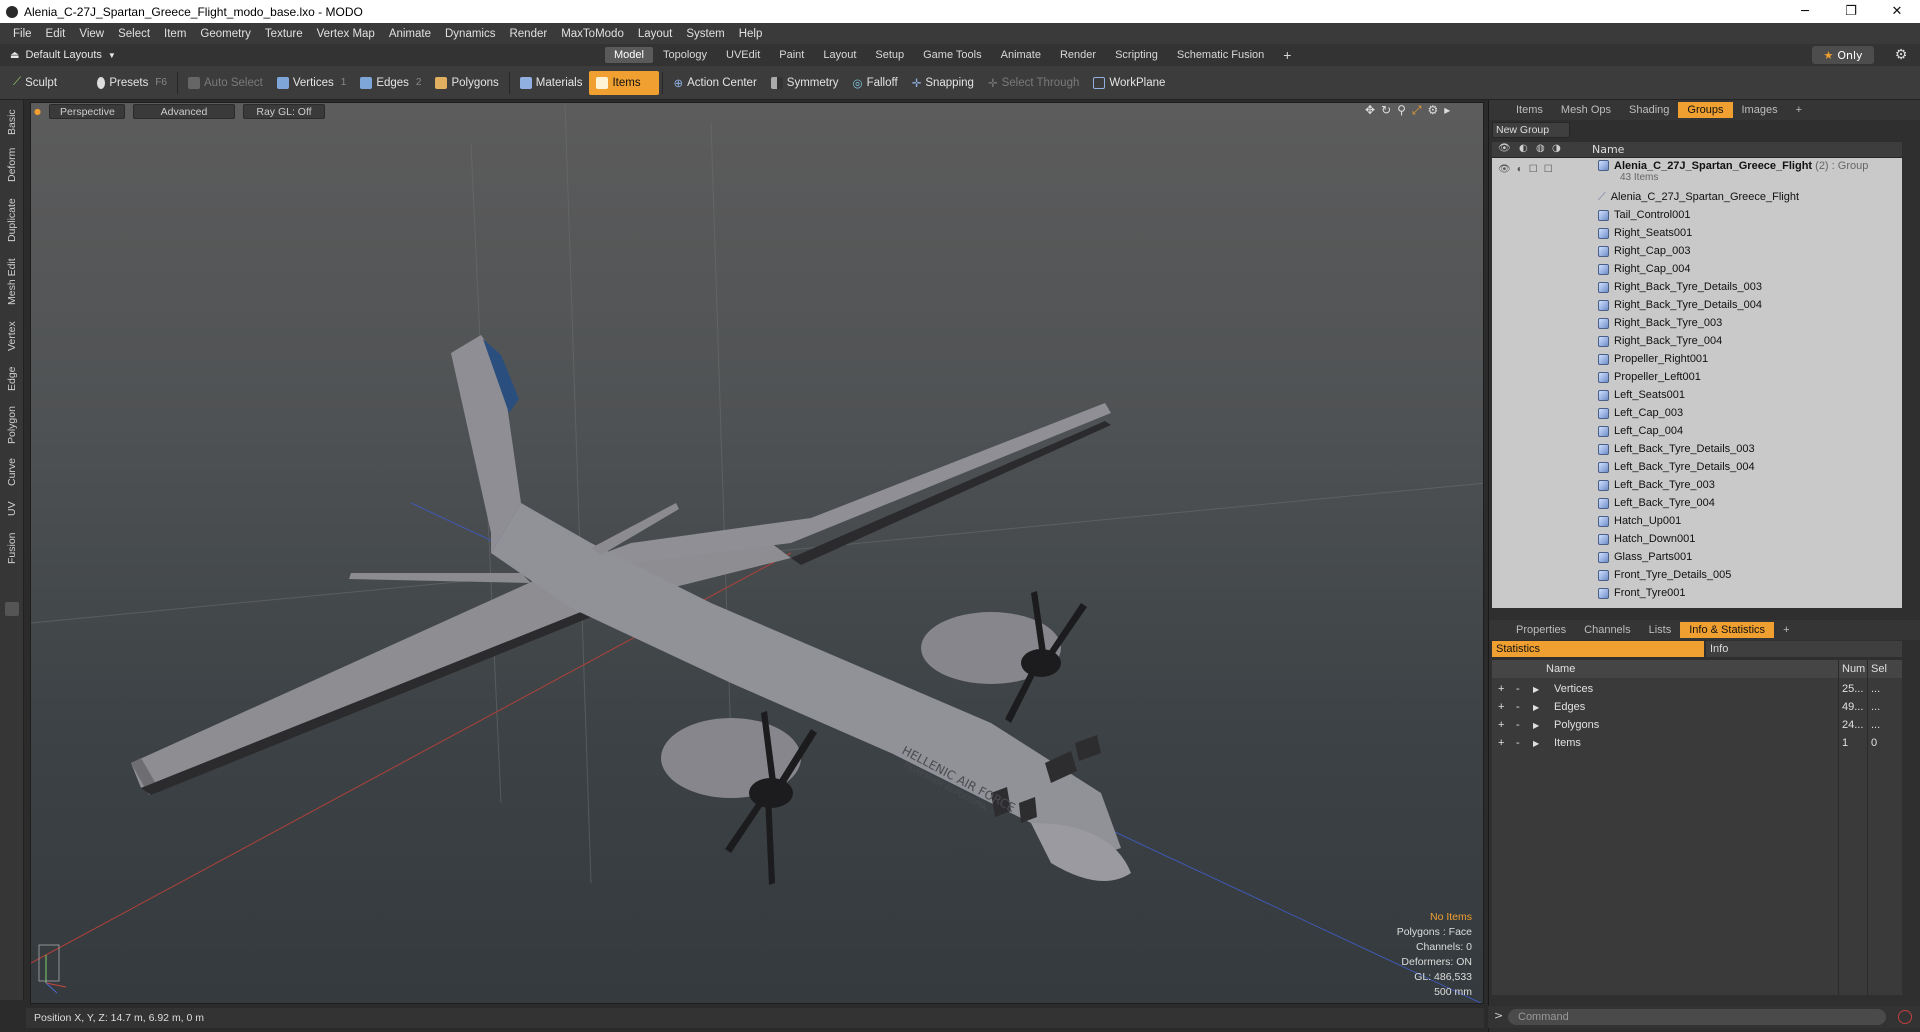 The image size is (1920, 1032). I want to click on add-tab-button: +, so click(1287, 55).